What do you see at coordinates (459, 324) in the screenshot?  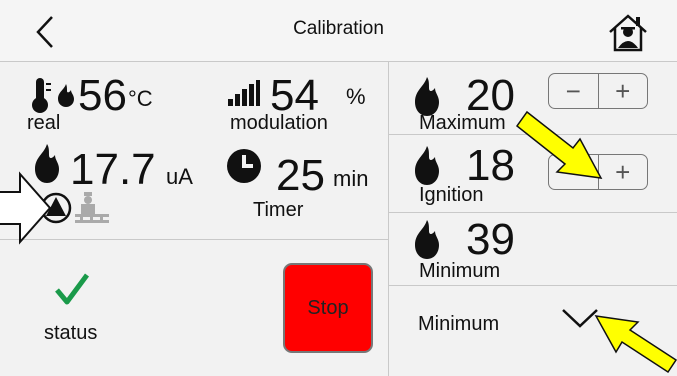 I see `dropdown-label: Minimum` at bounding box center [459, 324].